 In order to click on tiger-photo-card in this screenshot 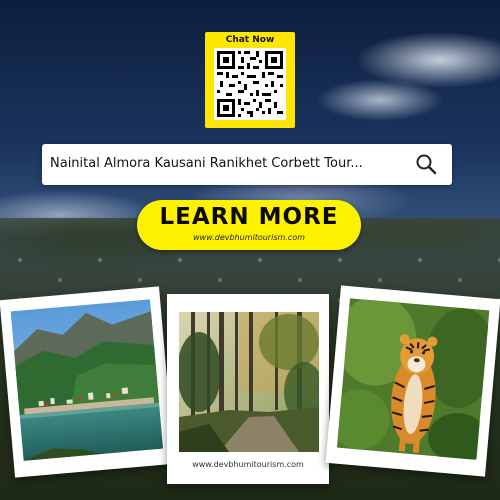, I will do `click(412, 381)`.